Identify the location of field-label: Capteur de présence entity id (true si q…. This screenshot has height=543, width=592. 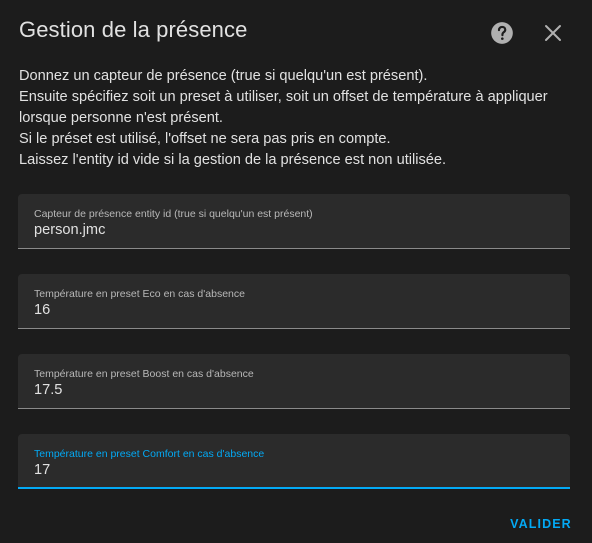
(173, 214).